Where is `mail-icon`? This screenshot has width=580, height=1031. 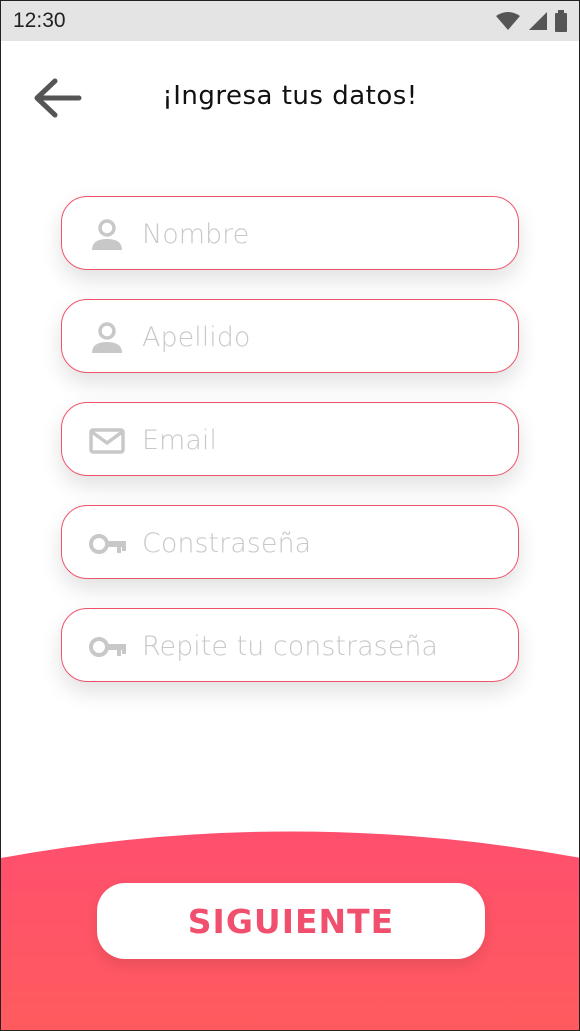 mail-icon is located at coordinates (107, 441).